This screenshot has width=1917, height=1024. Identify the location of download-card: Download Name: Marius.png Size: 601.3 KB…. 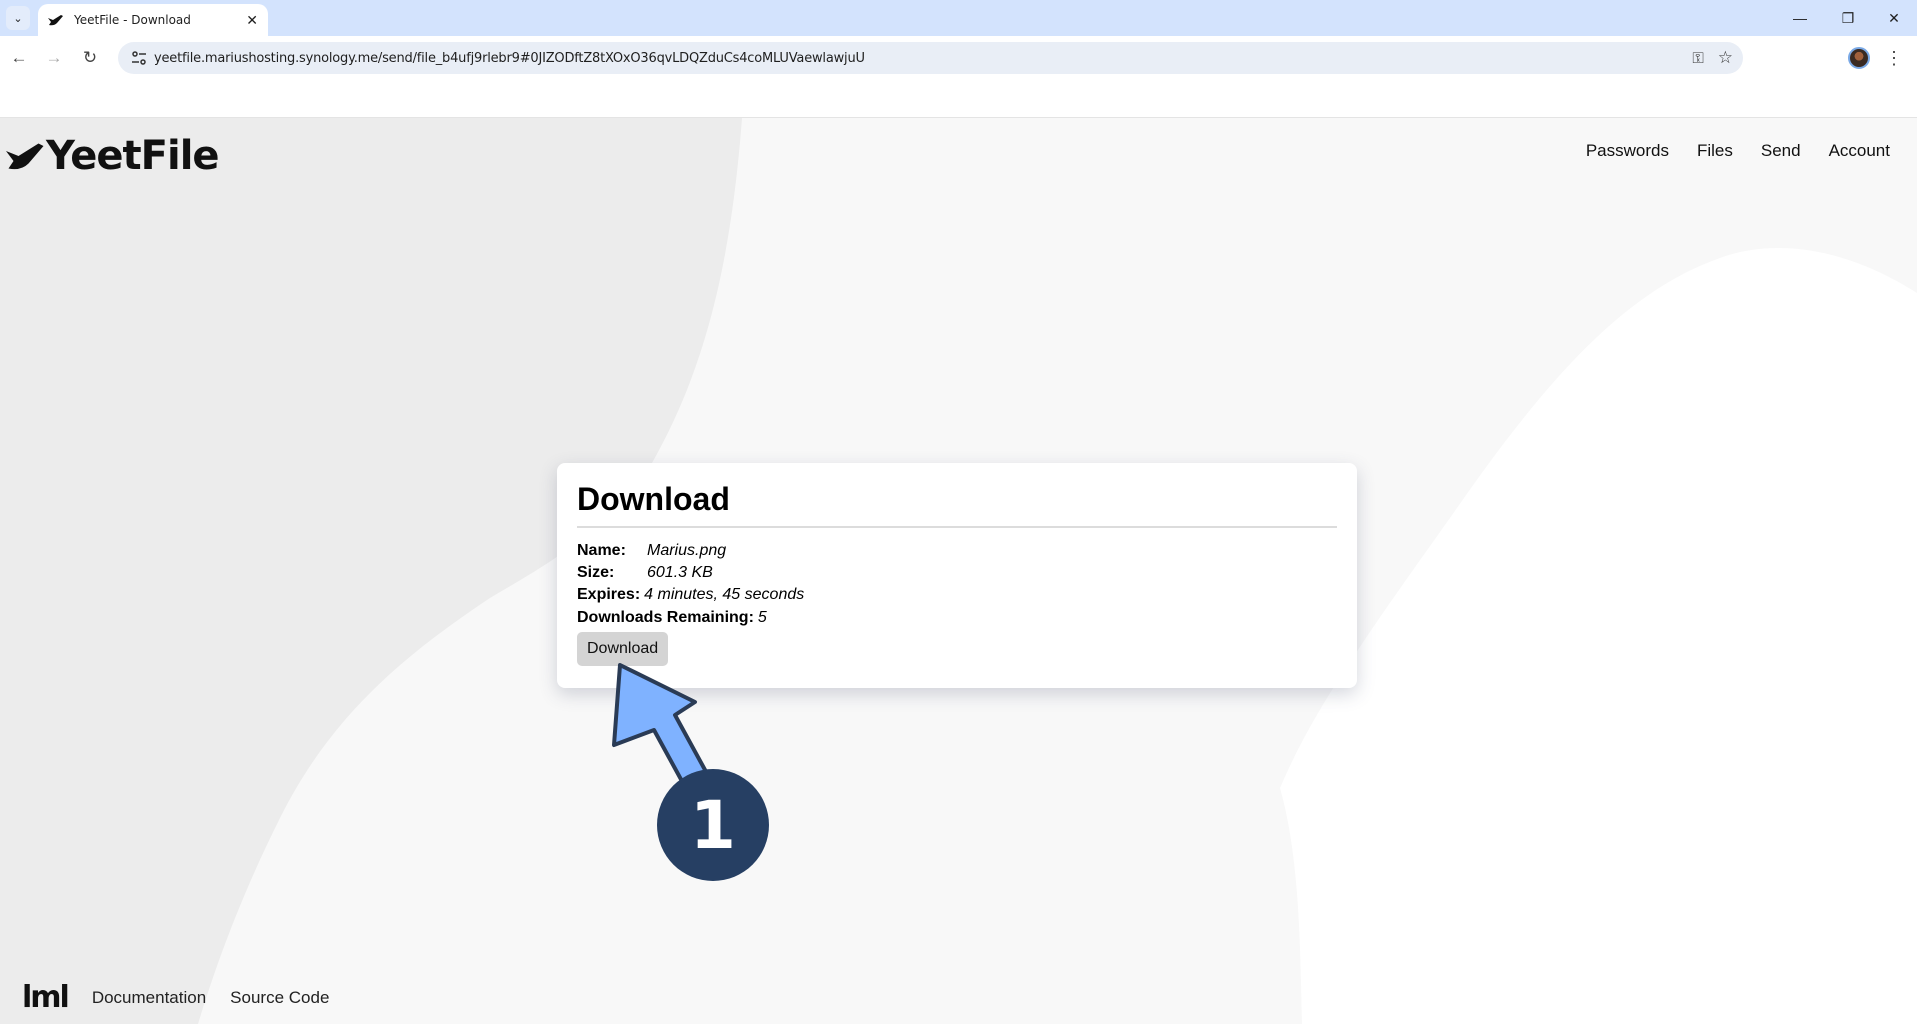
(957, 575).